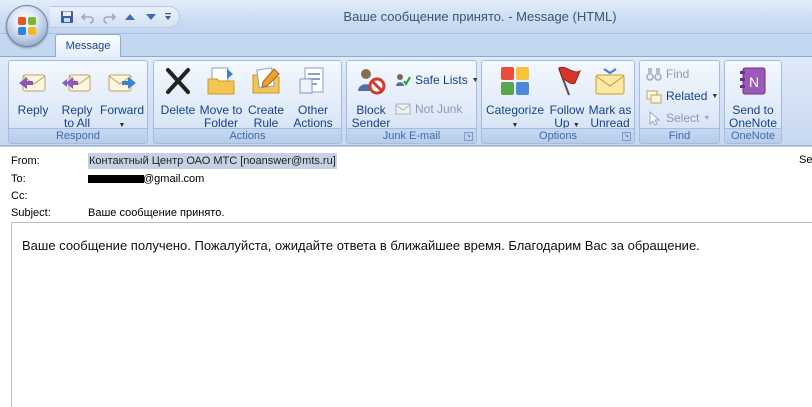 This screenshot has height=407, width=812. I want to click on reply-all-button: Reply to All, so click(77, 97).